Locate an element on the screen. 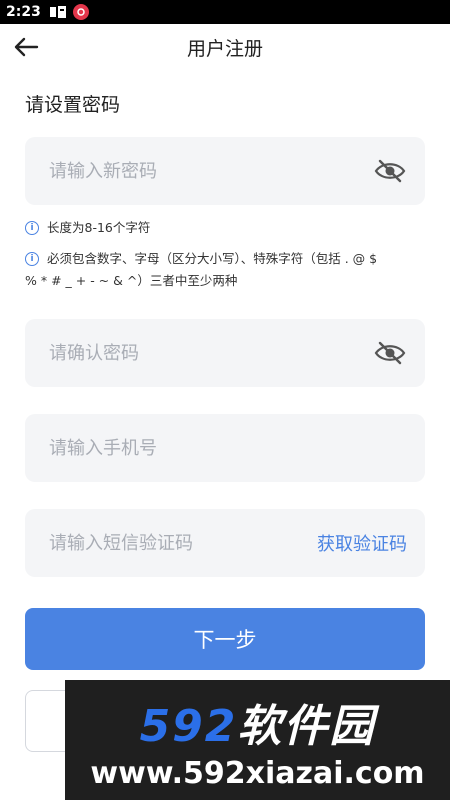 The width and height of the screenshot is (450, 800). hint-length: i 长度为8-16个字符 is located at coordinates (87, 228).